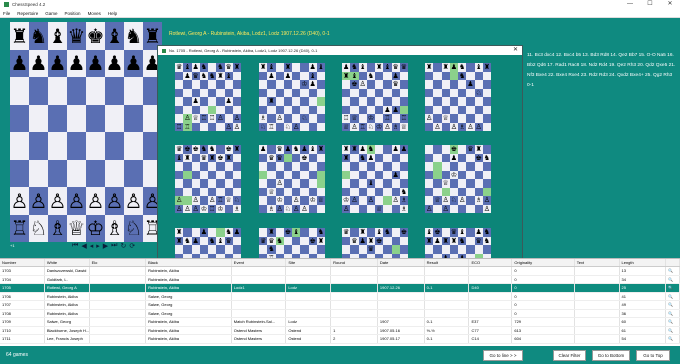 The image size is (680, 364). Describe the element at coordinates (309, 262) in the screenshot. I see `col-site: Site` at that location.